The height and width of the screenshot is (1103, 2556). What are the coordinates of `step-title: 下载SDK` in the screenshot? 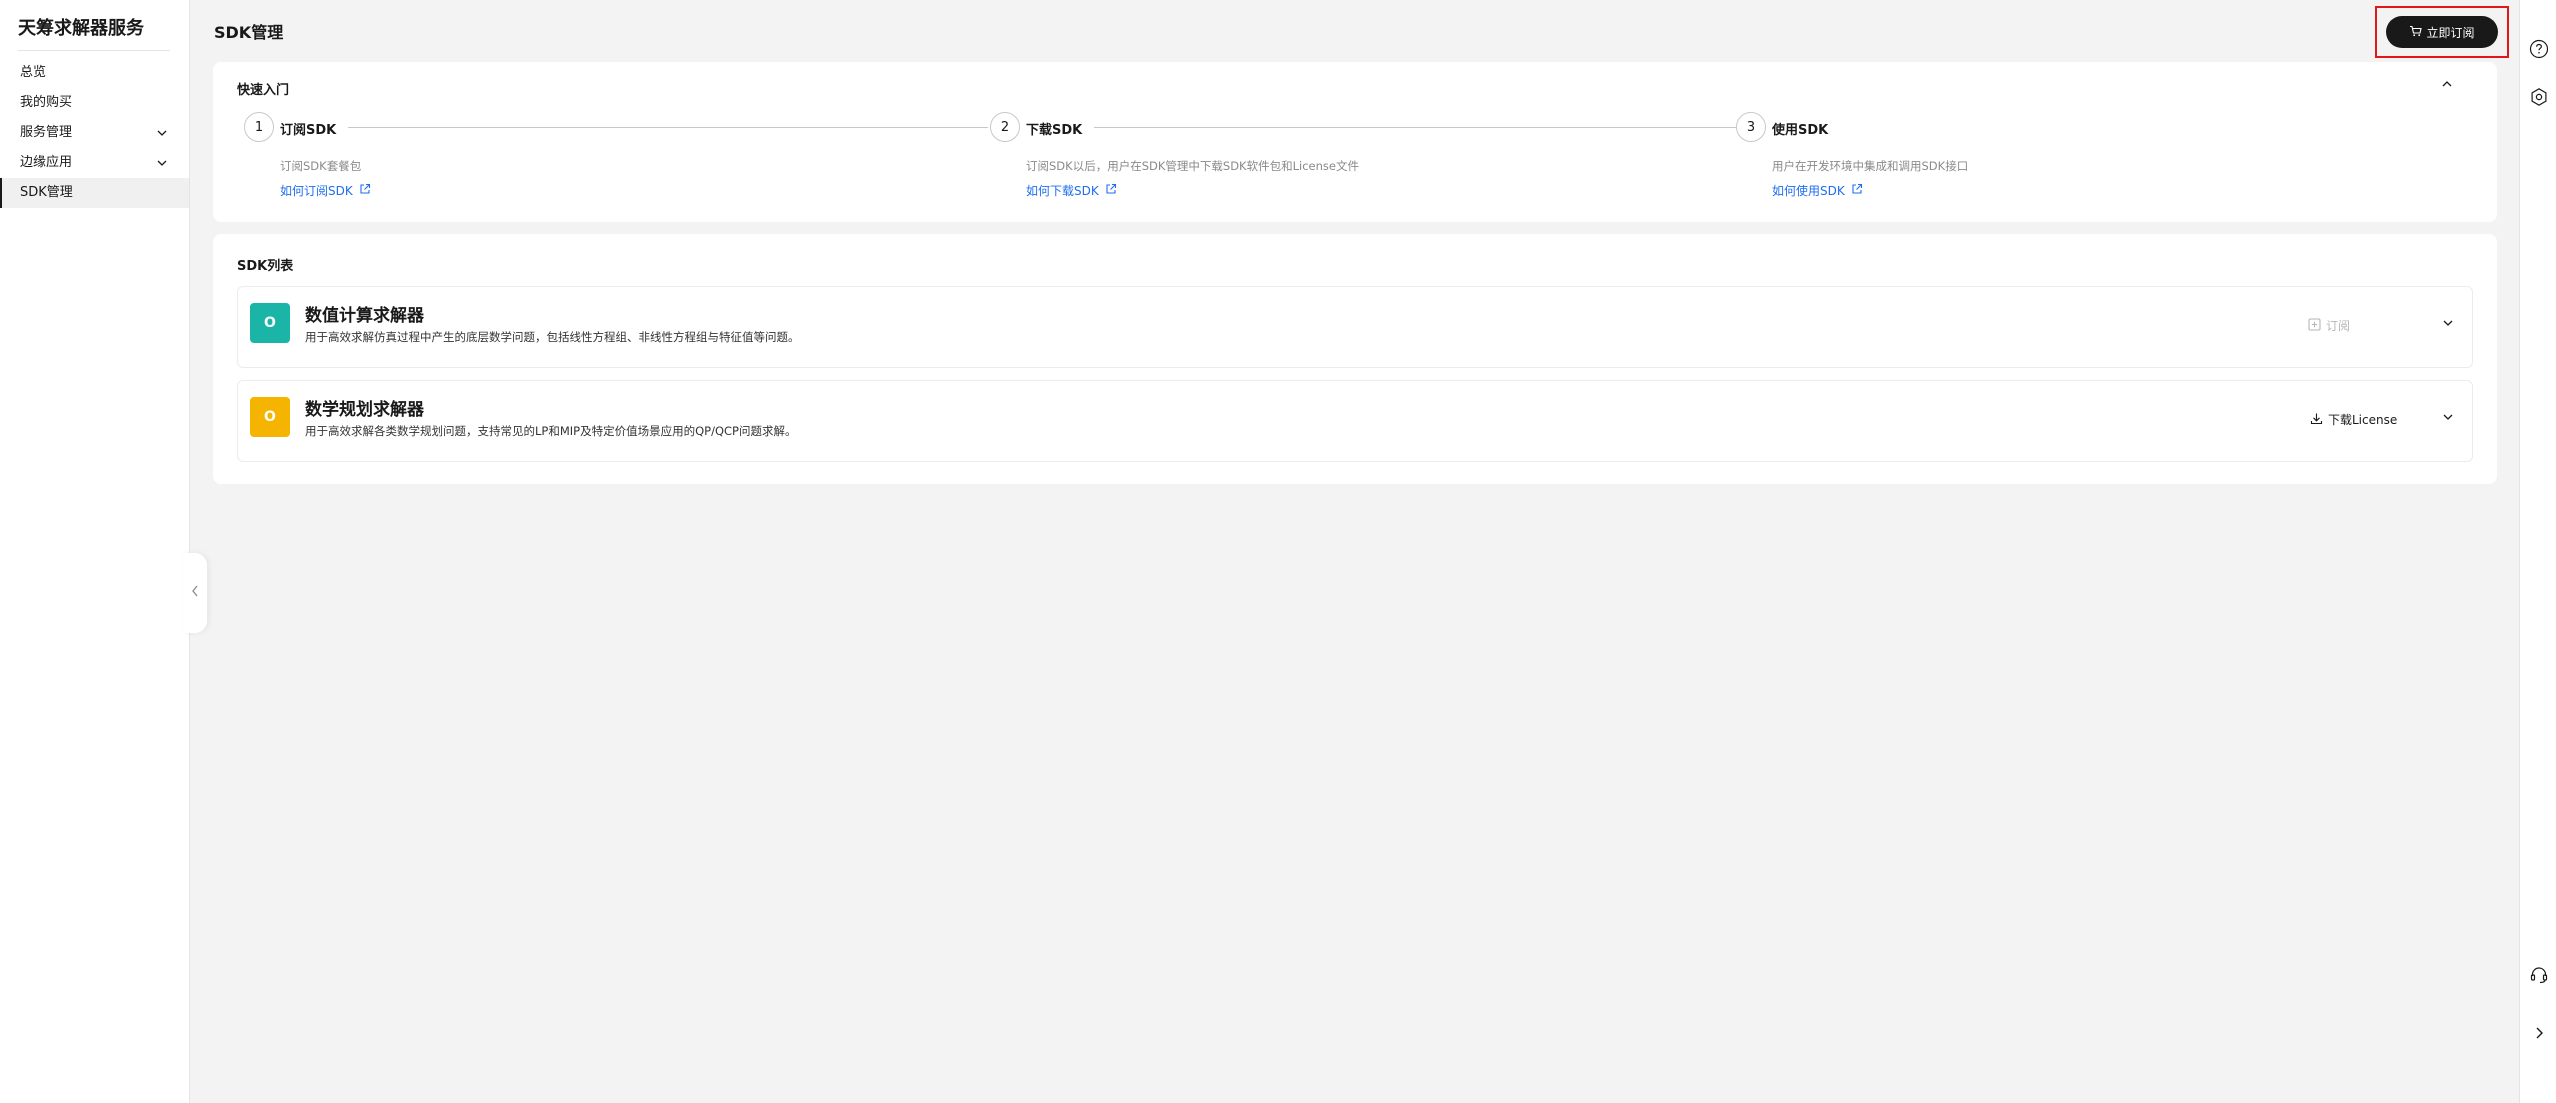 It's located at (1054, 130).